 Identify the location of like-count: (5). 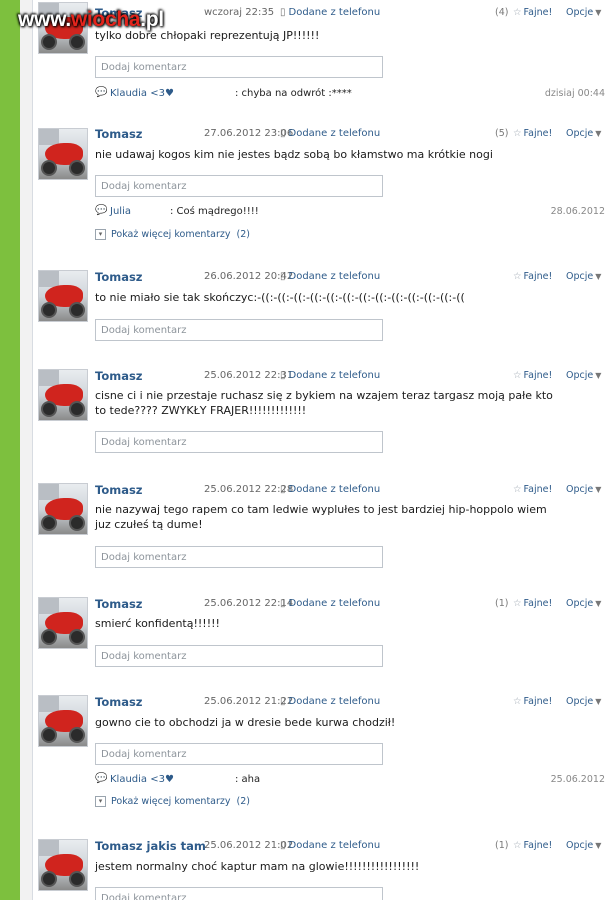
(502, 133).